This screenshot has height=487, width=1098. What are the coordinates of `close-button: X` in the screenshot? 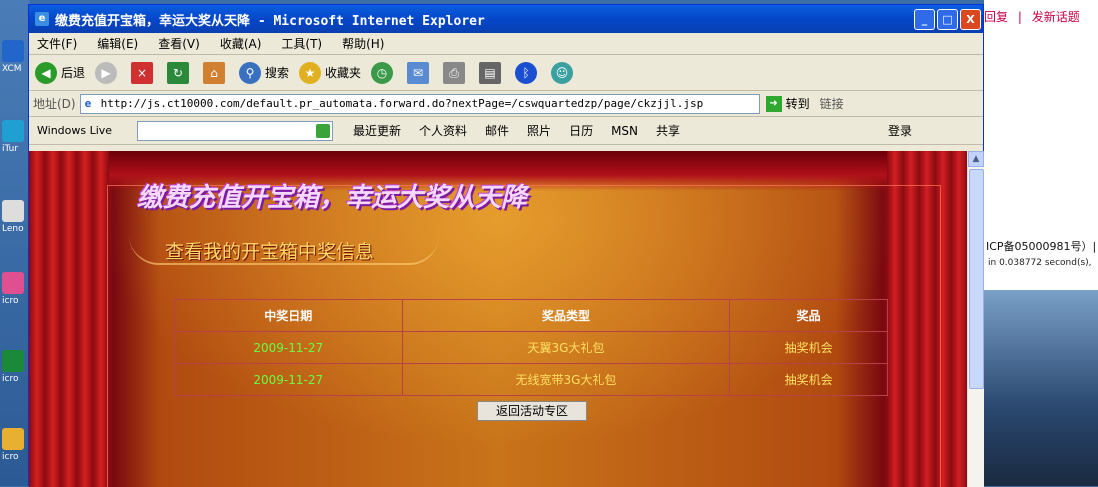 It's located at (970, 19).